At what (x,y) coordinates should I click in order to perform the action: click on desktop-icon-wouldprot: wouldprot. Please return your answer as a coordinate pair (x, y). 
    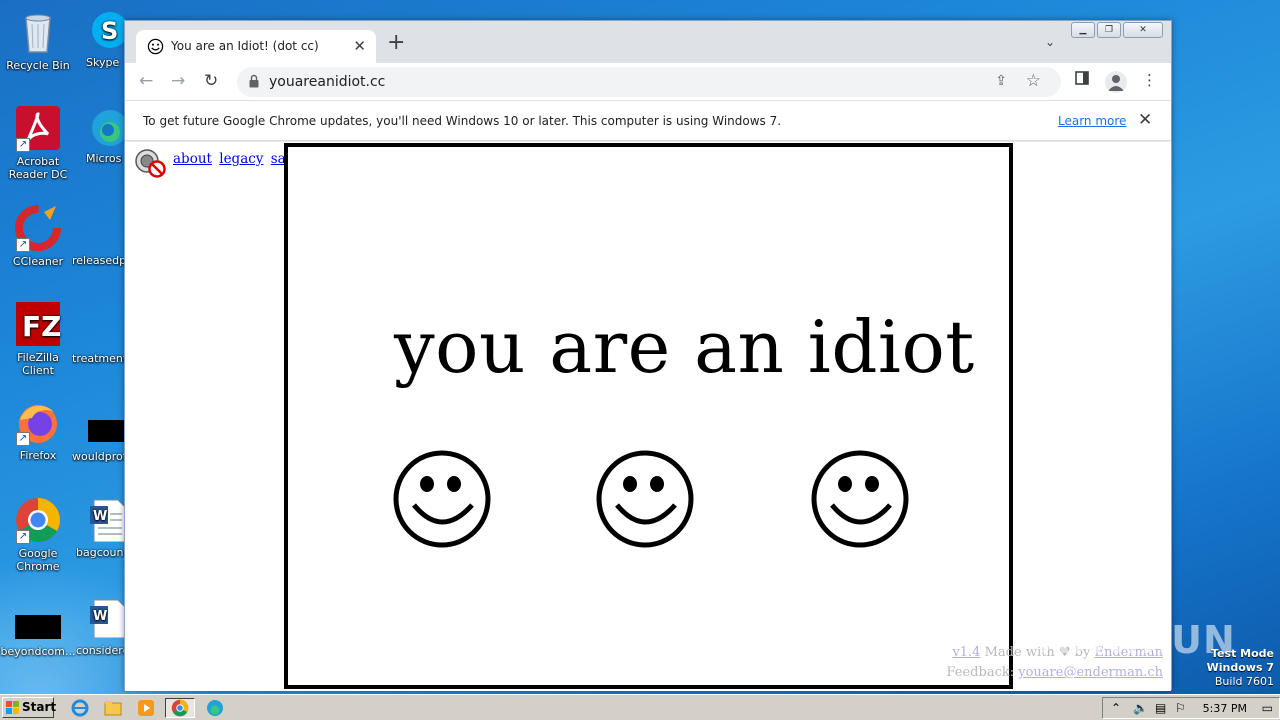
    Looking at the image, I should click on (99, 441).